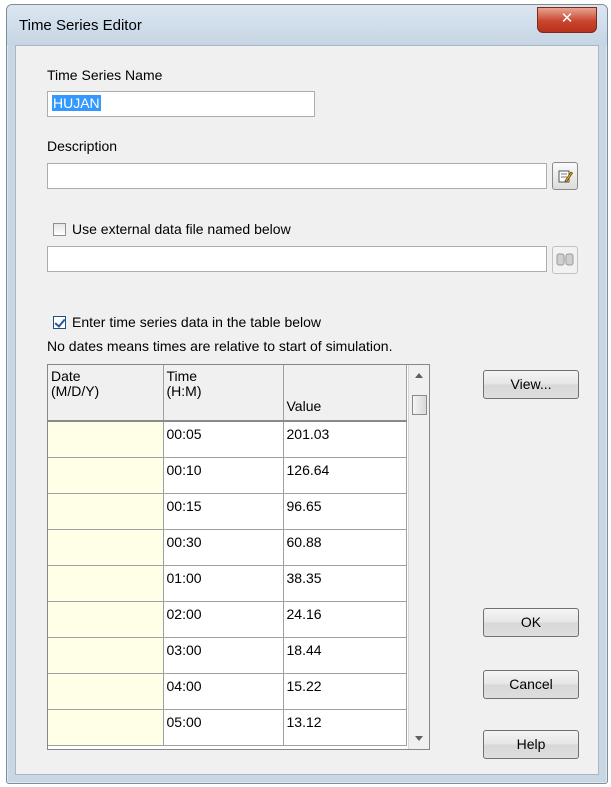  I want to click on date-header-line1: Date, so click(66, 376).